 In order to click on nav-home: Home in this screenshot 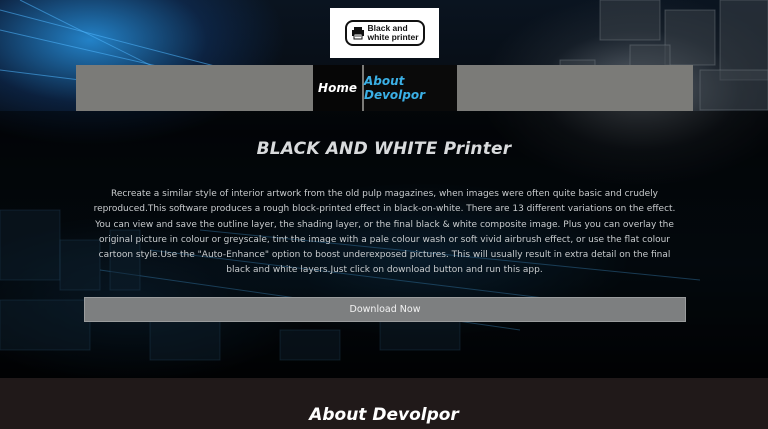, I will do `click(337, 88)`.